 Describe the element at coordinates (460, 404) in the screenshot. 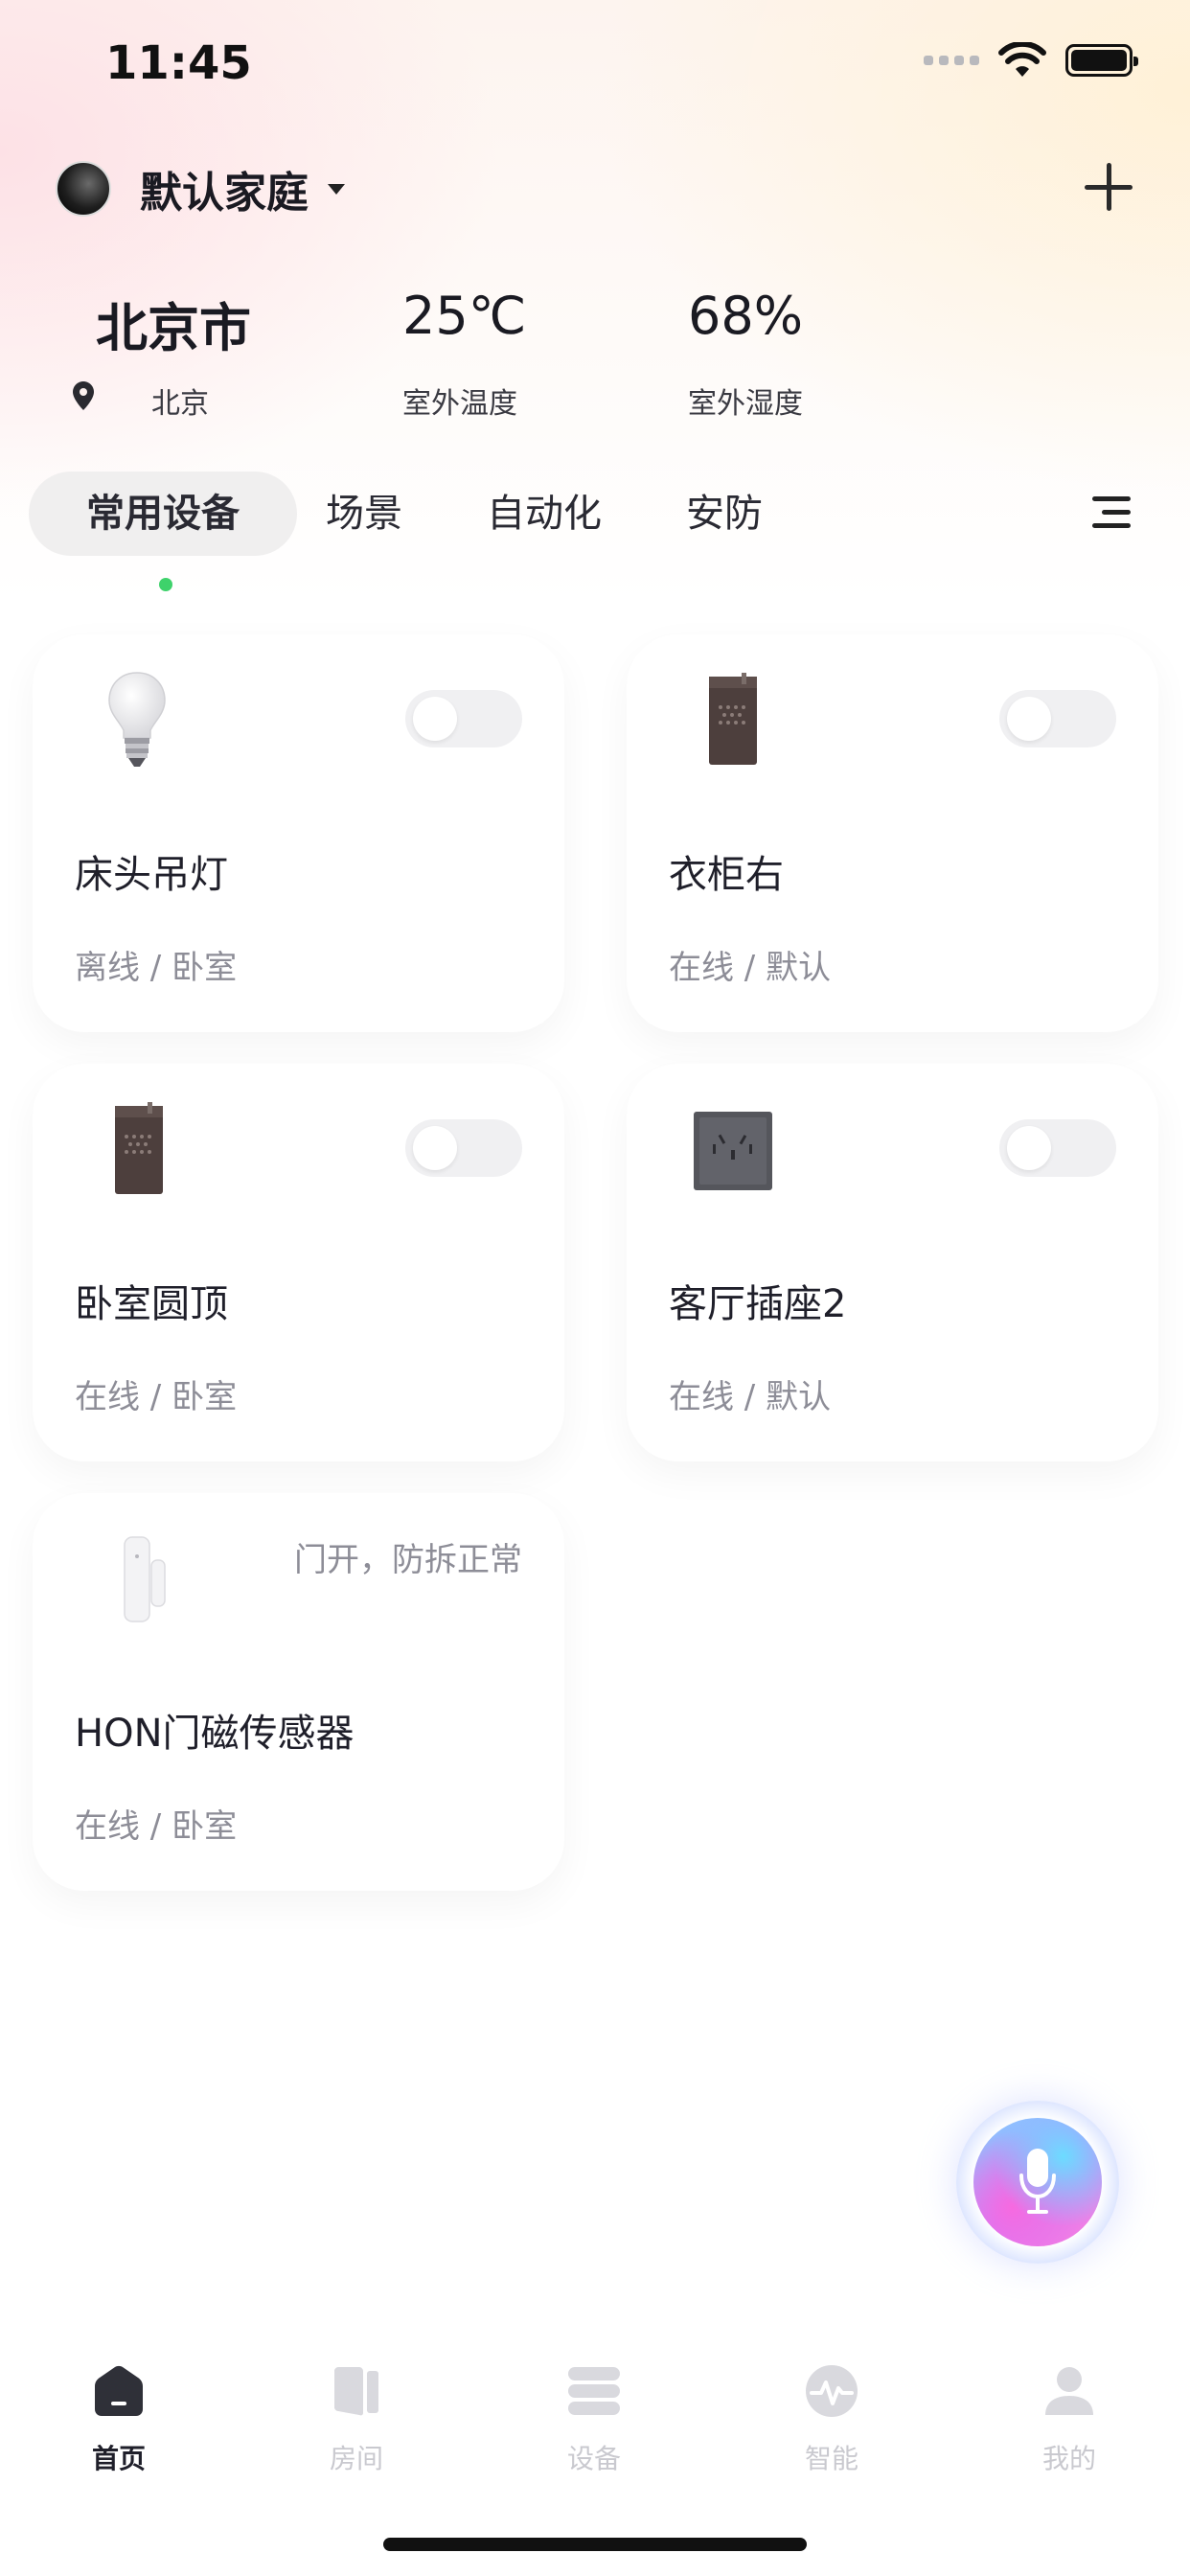

I see `temperature-label: 室外温度` at that location.